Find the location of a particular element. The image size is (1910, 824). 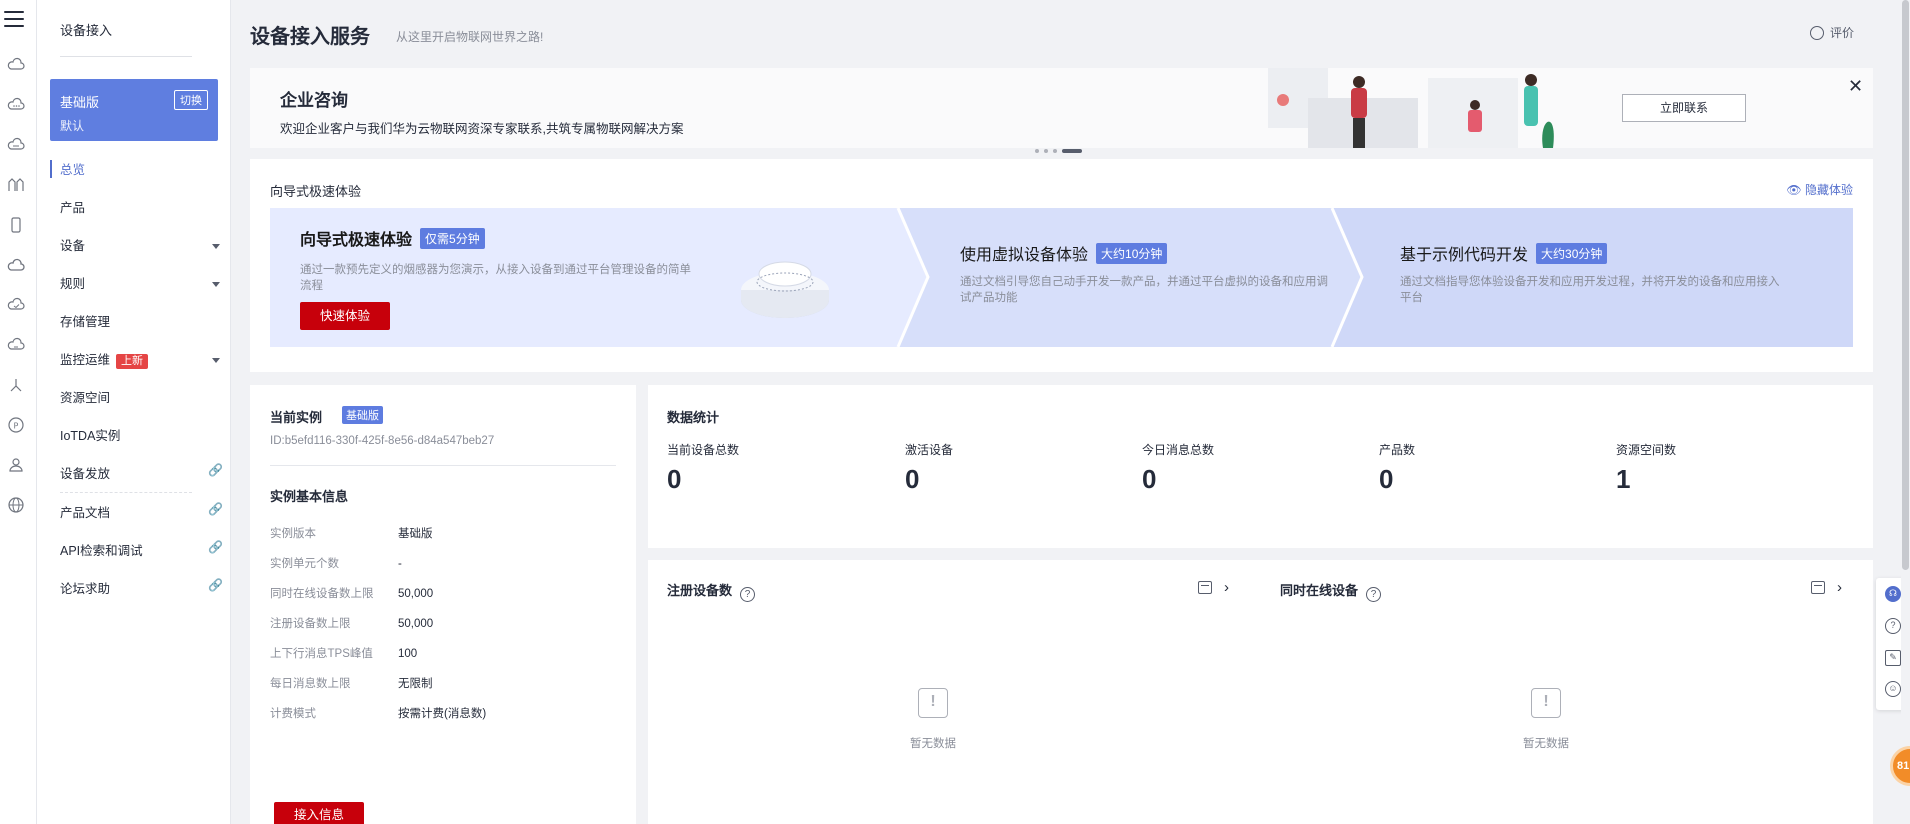

sidebar-item-rules: 规则 is located at coordinates (142, 284).